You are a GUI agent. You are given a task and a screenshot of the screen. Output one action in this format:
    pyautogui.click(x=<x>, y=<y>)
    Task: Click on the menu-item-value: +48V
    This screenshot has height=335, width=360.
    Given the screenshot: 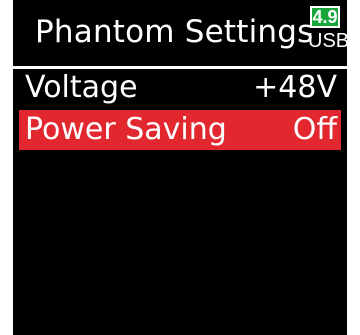 What is the action you would take?
    pyautogui.click(x=295, y=87)
    